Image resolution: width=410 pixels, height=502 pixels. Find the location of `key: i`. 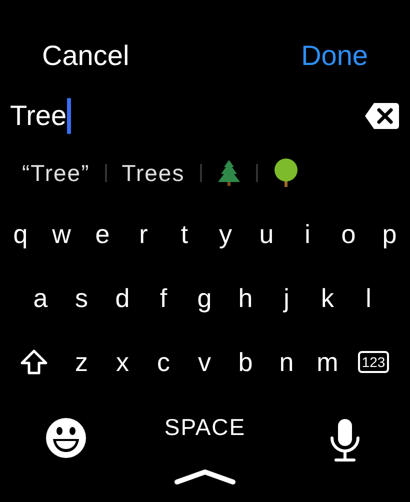

key: i is located at coordinates (307, 234).